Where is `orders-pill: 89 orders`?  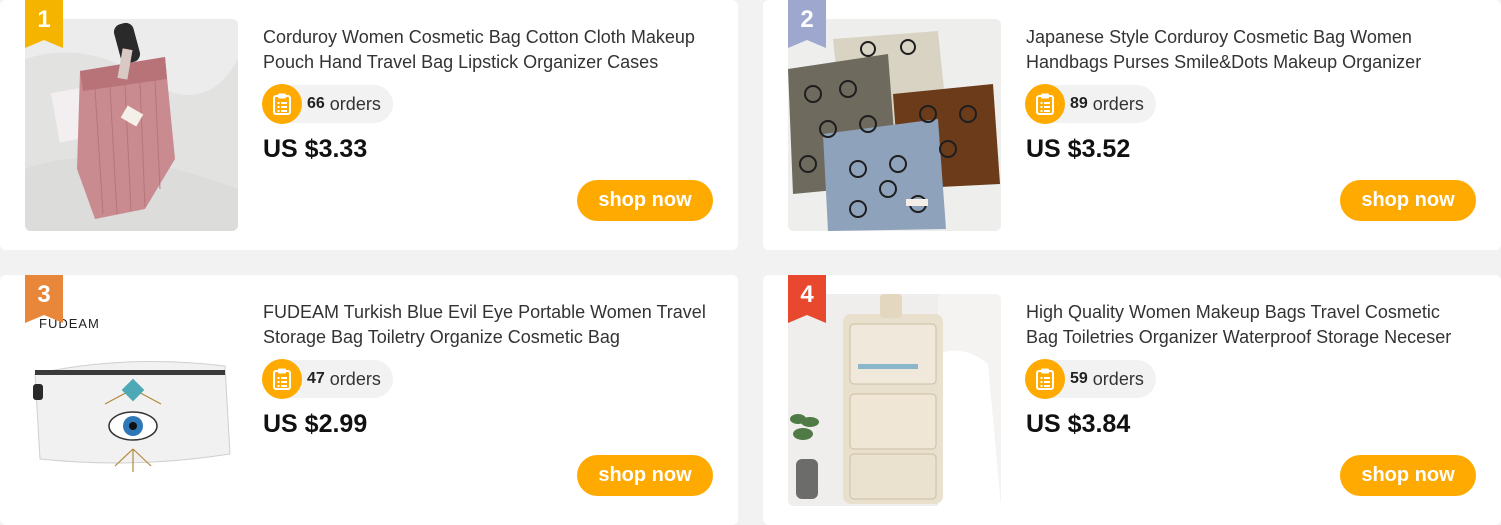 orders-pill: 89 orders is located at coordinates (1090, 103).